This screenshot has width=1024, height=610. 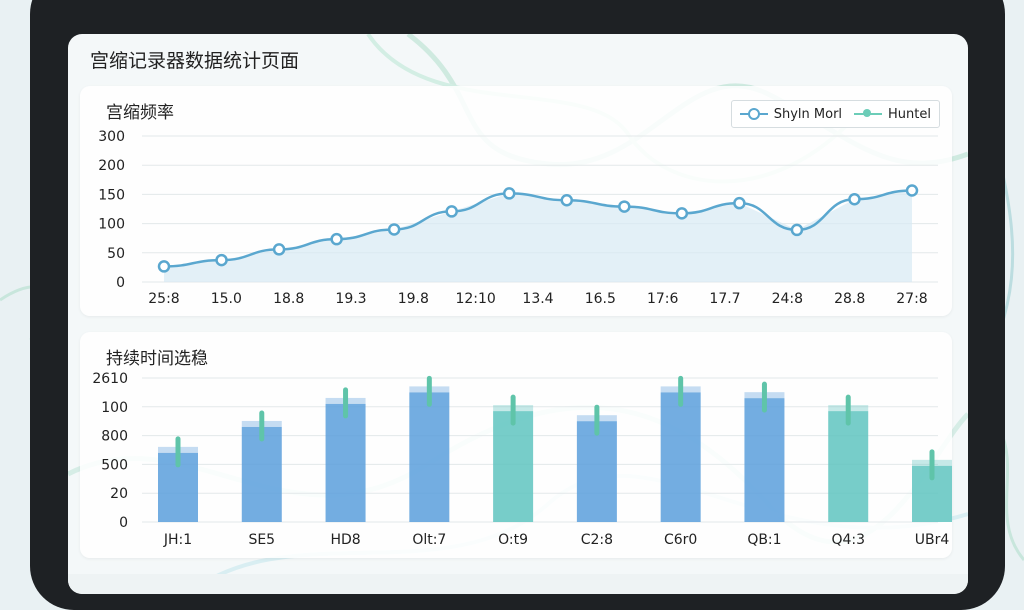 What do you see at coordinates (119, 494) in the screenshot?
I see `y-tick-label: 20` at bounding box center [119, 494].